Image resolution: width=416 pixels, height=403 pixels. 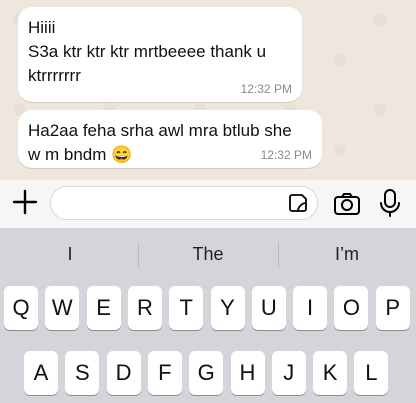 I want to click on key-q: Q, so click(x=21, y=308).